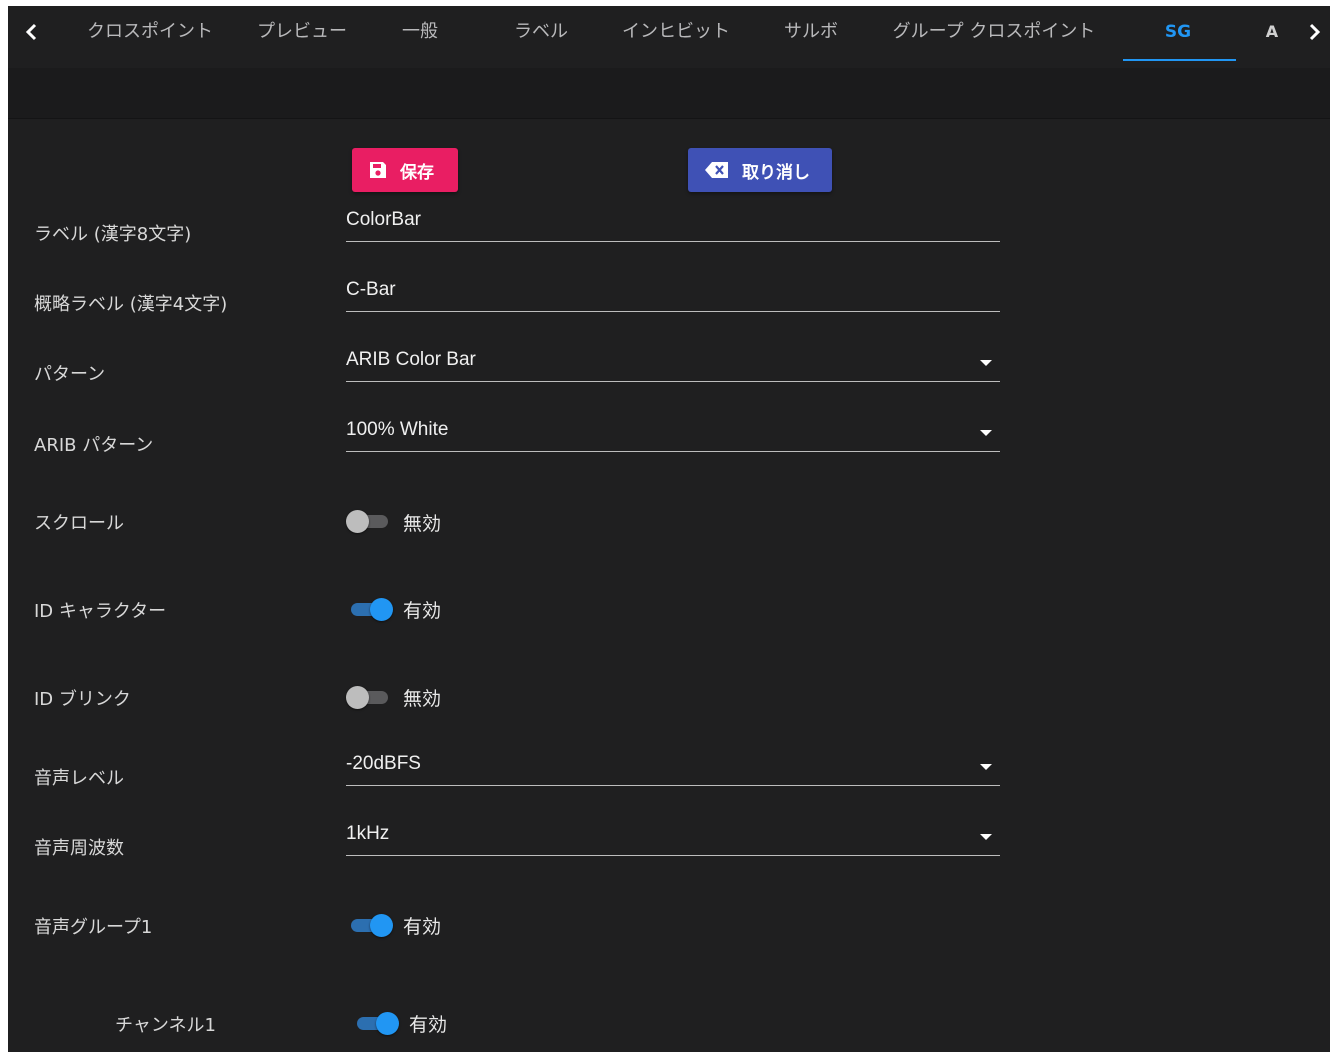  I want to click on toolbar-strip, so click(669, 93).